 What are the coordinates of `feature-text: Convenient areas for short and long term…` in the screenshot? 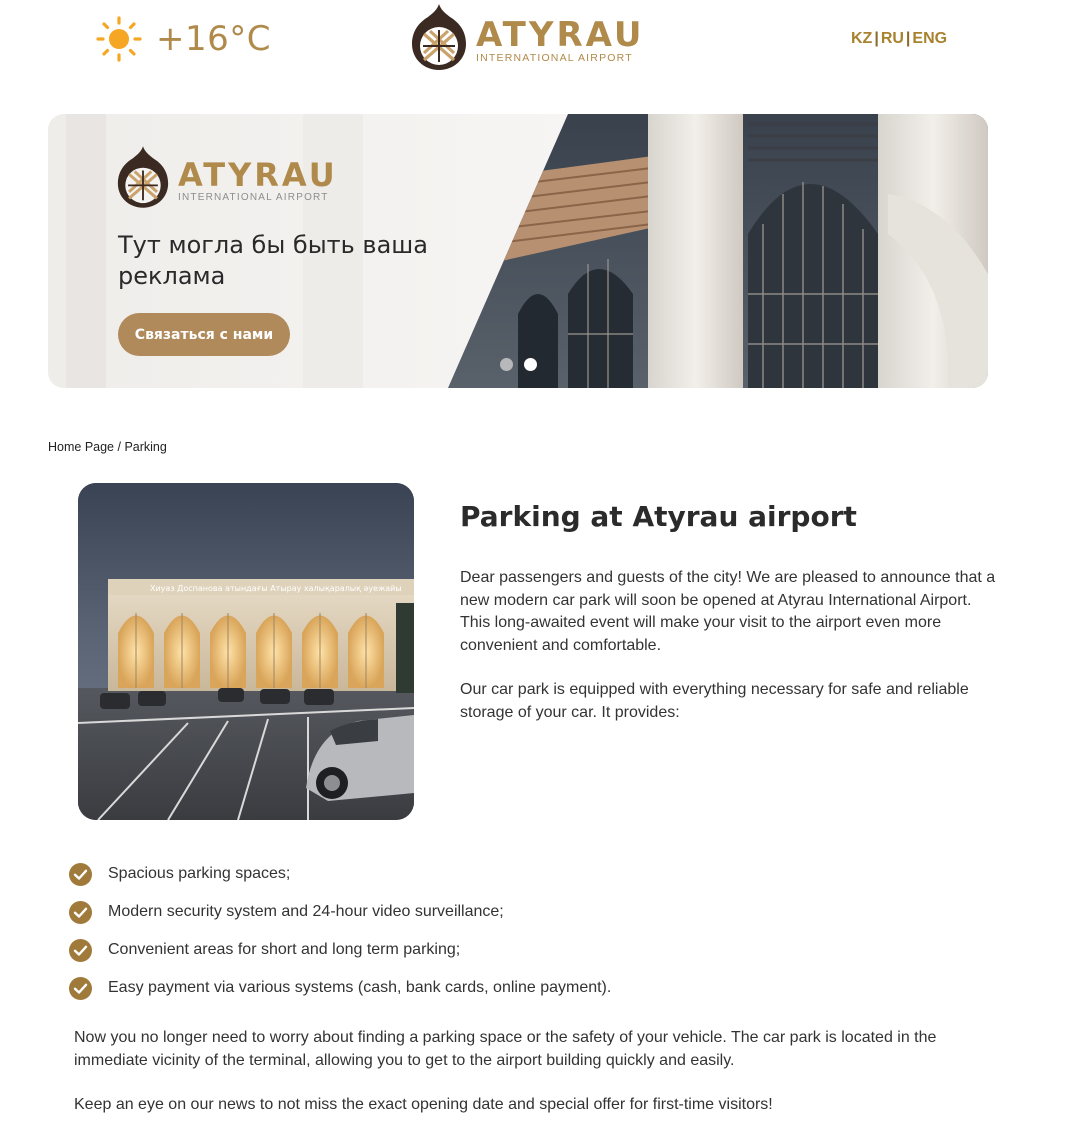 It's located at (284, 949).